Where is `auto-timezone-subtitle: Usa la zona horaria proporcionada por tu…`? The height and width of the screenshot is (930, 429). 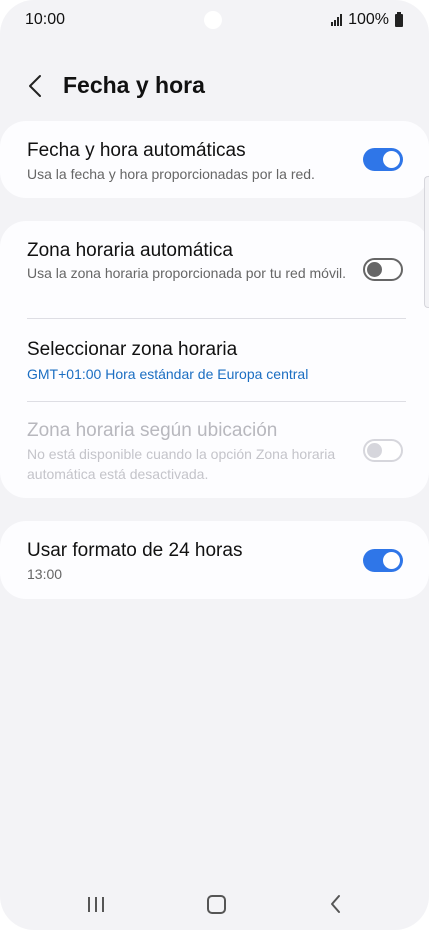
auto-timezone-subtitle: Usa la zona horaria proporcionada por tu… is located at coordinates (187, 273).